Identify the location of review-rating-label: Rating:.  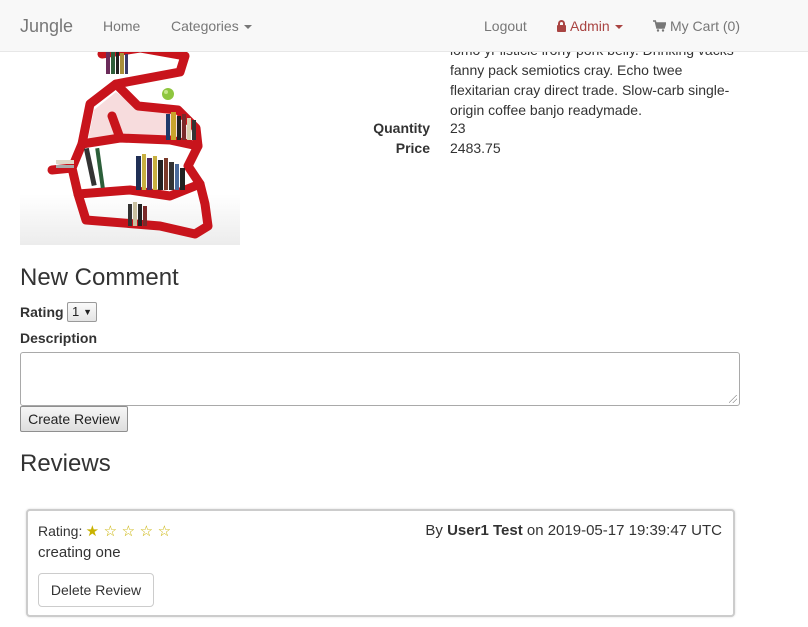
(60, 531).